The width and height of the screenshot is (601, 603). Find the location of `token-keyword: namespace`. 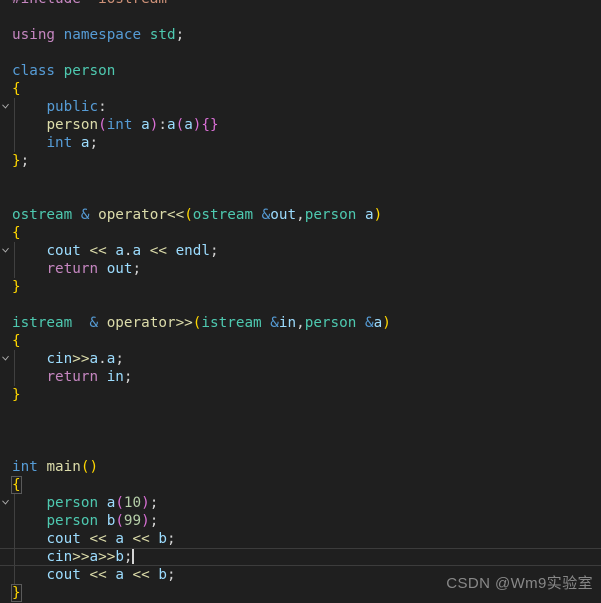

token-keyword: namespace is located at coordinates (102, 35).